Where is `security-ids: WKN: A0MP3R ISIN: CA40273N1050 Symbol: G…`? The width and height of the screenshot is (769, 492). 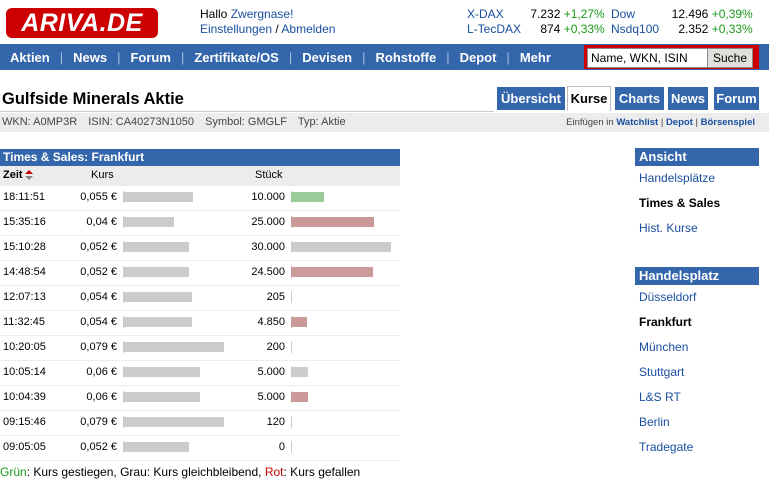
security-ids: WKN: A0MP3R ISIN: CA40273N1050 Symbol: G… is located at coordinates (178, 122).